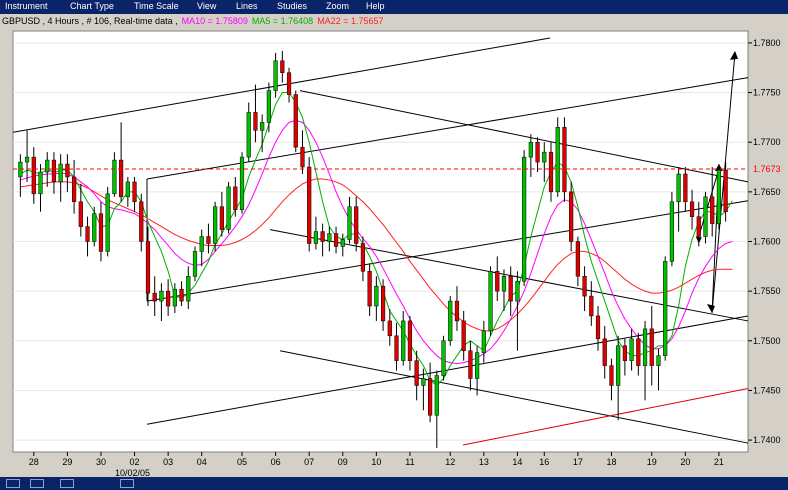 This screenshot has height=490, width=788. Describe the element at coordinates (242, 462) in the screenshot. I see `x-tick-label: 05` at that location.